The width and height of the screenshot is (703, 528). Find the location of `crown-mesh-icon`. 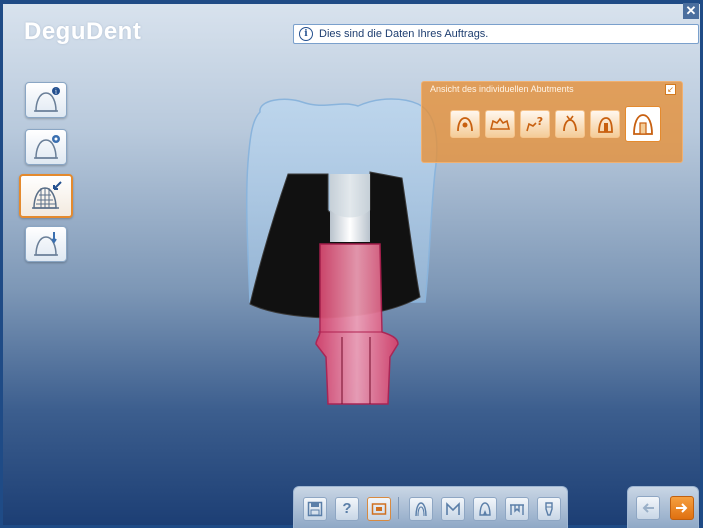

crown-mesh-icon is located at coordinates (47, 195).